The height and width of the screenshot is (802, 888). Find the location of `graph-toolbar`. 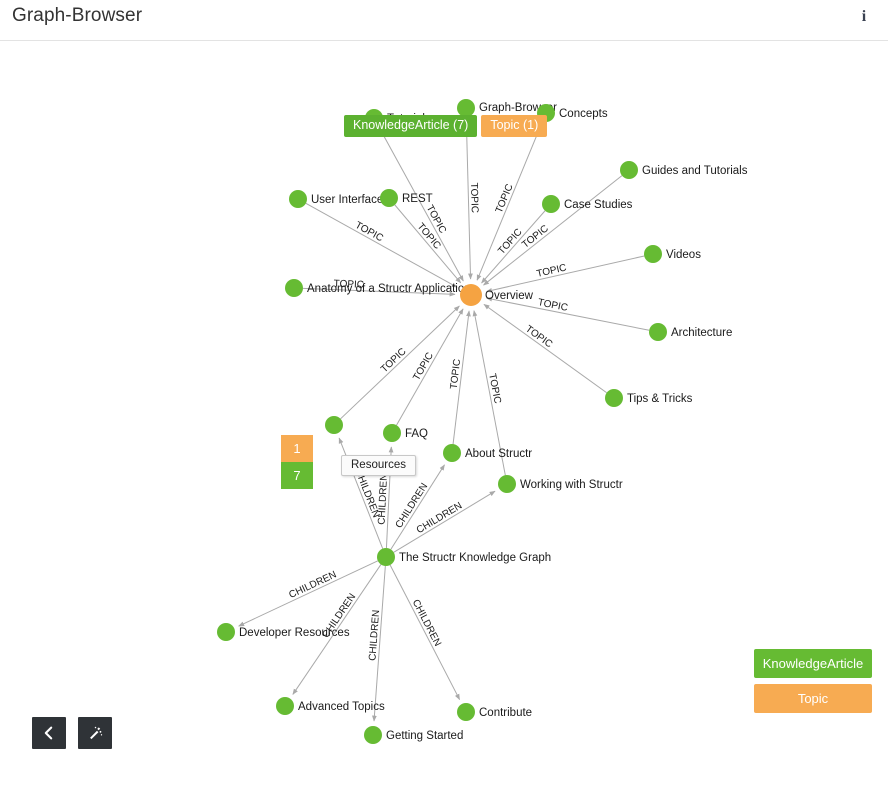

graph-toolbar is located at coordinates (72, 733).